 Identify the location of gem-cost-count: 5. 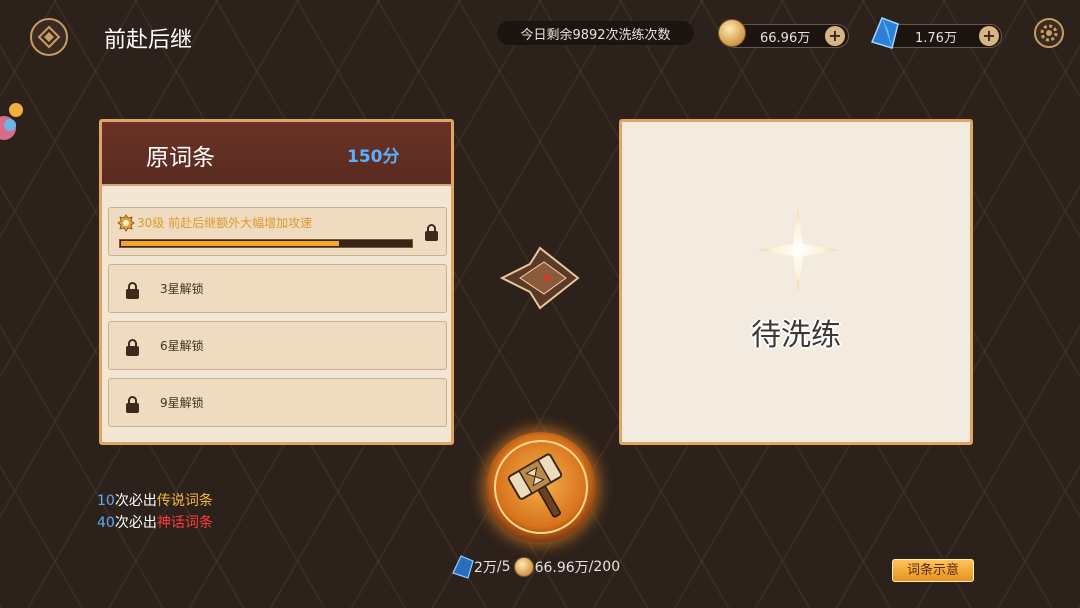
(506, 567).